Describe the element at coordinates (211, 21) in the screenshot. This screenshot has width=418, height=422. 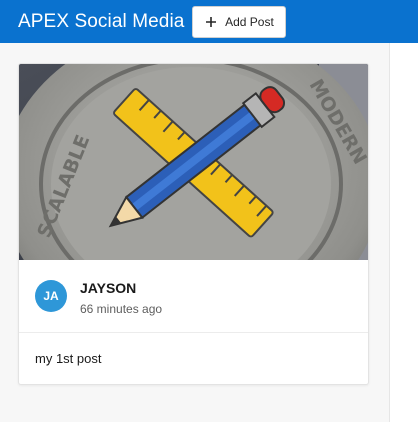
I see `plus-icon` at that location.